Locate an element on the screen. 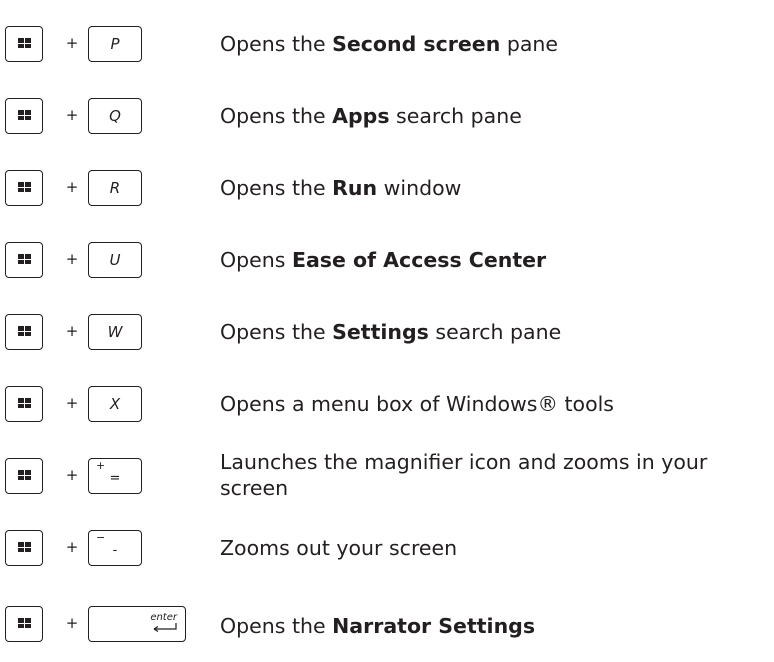 This screenshot has width=774, height=662. description-bold: Second screen is located at coordinates (416, 44).